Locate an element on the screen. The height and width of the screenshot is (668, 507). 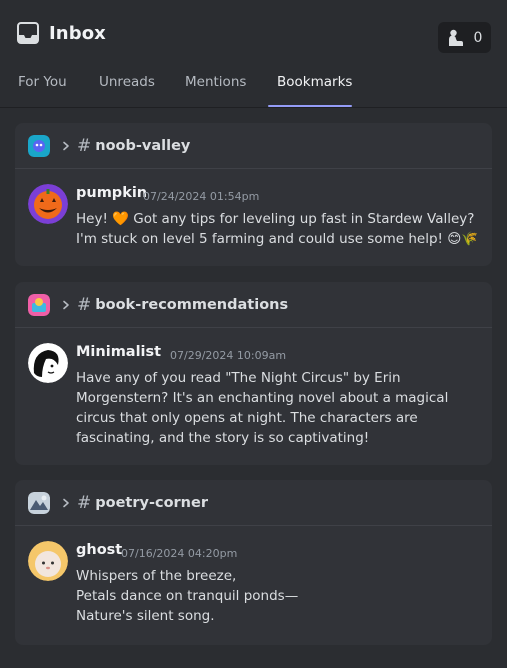
message-timestamp: 07/24/2024 01:54pm is located at coordinates (201, 196).